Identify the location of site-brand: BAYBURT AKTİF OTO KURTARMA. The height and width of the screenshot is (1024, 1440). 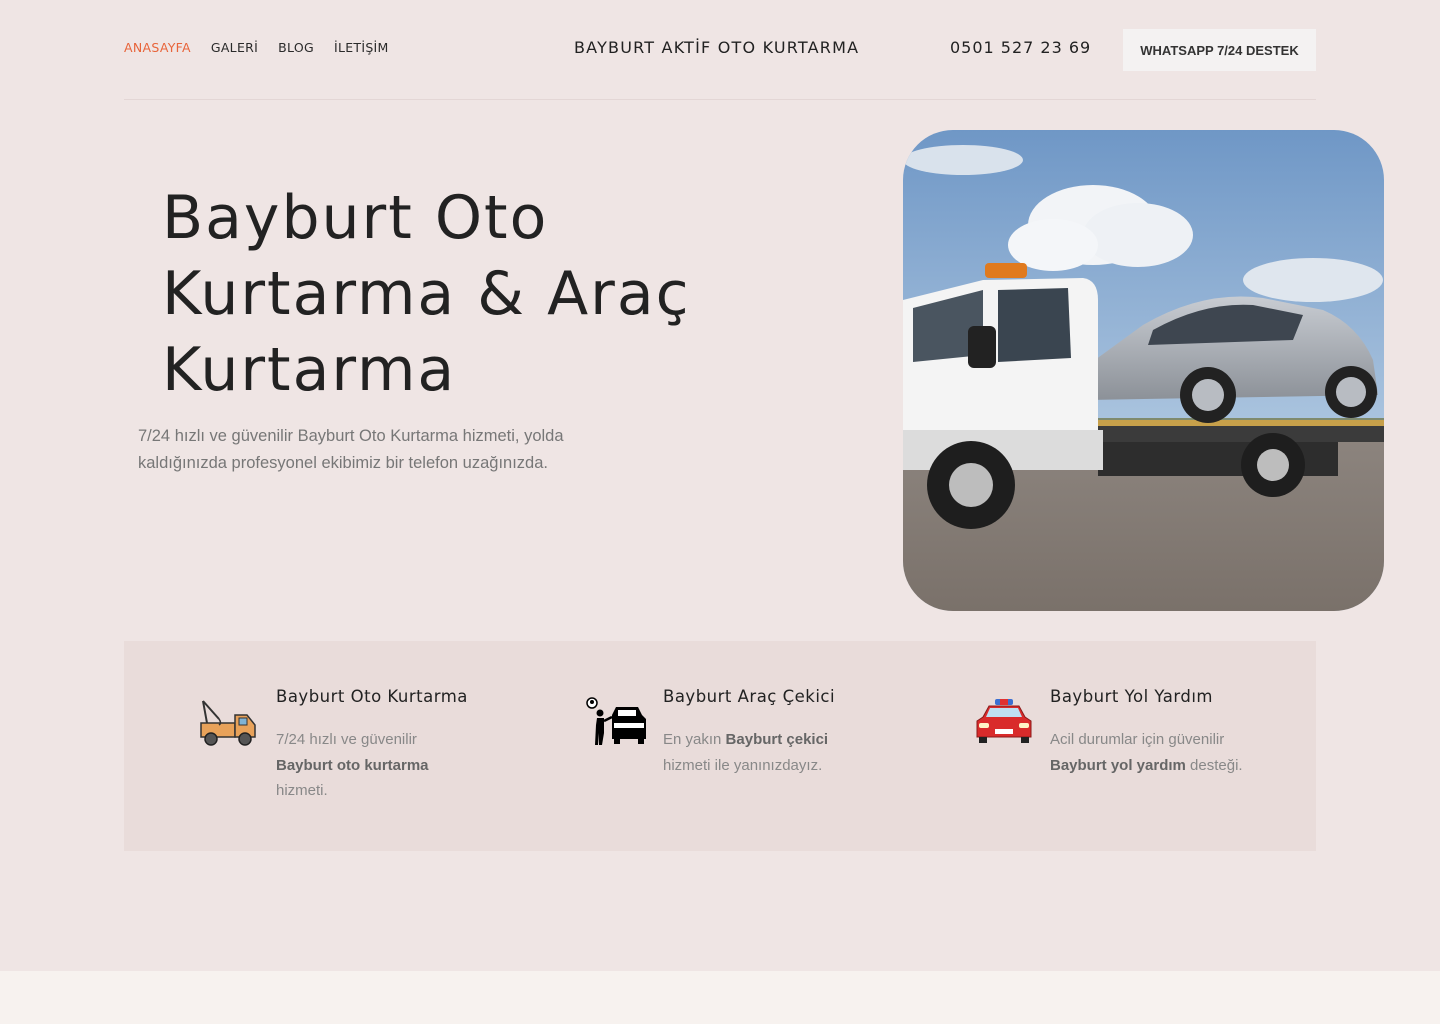
(716, 47).